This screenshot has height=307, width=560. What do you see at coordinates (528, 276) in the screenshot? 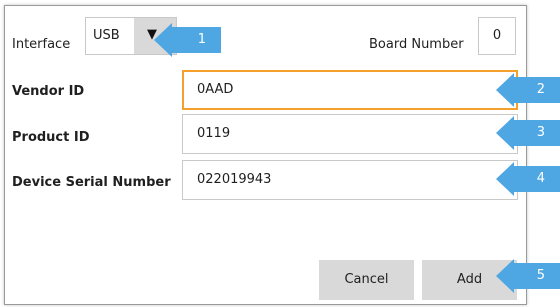
I see `callout-5: 5` at bounding box center [528, 276].